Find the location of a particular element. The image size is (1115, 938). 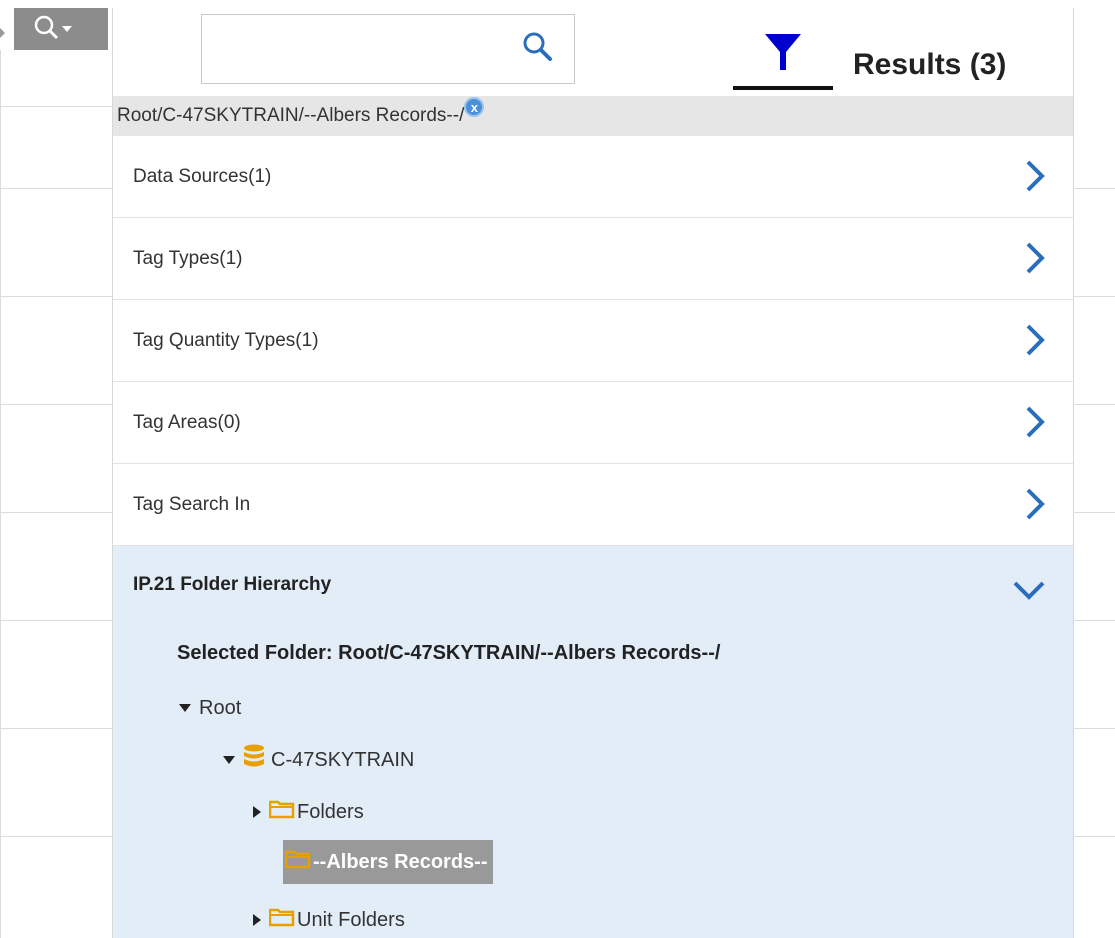

tree-node-folders: Folders is located at coordinates (308, 812).